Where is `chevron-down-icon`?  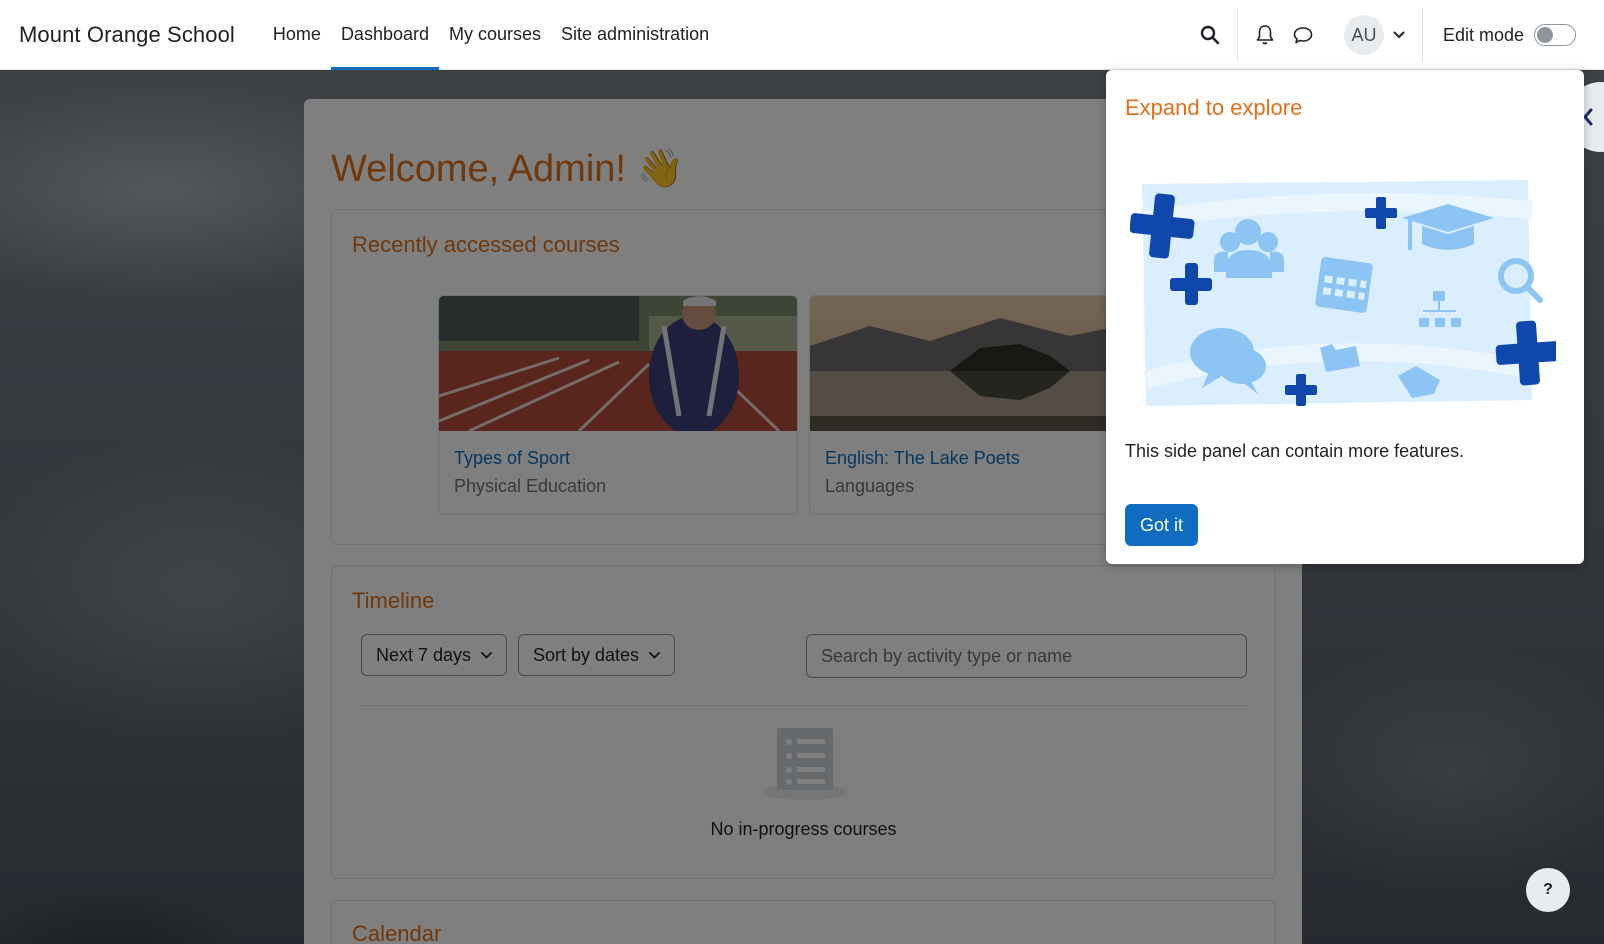 chevron-down-icon is located at coordinates (1399, 35).